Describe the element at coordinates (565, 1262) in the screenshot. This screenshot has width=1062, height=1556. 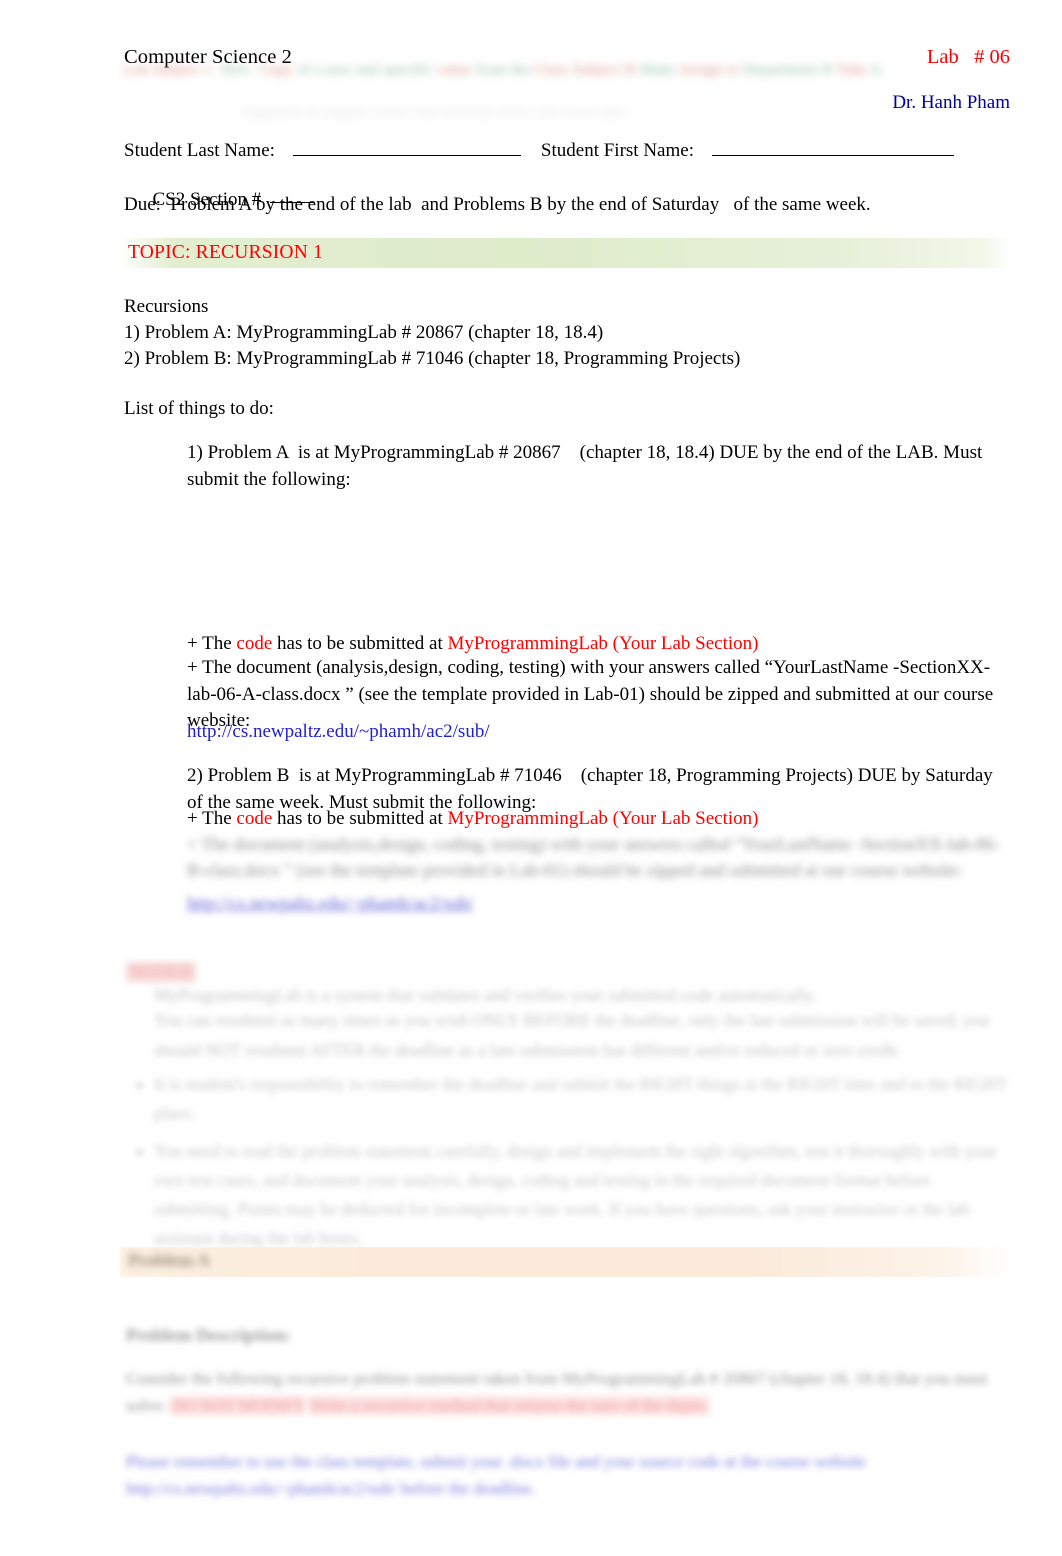
I see `problem-section-banner` at that location.